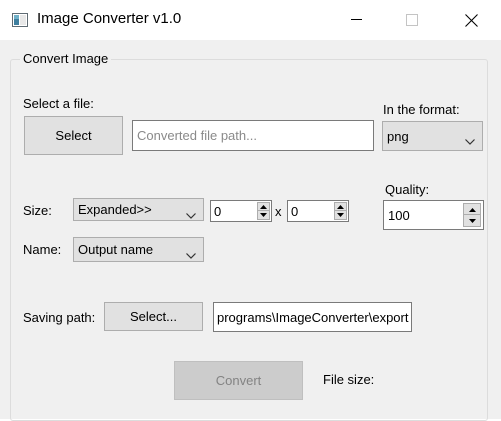 The width and height of the screenshot is (501, 421). What do you see at coordinates (278, 211) in the screenshot?
I see `size-separator: x` at bounding box center [278, 211].